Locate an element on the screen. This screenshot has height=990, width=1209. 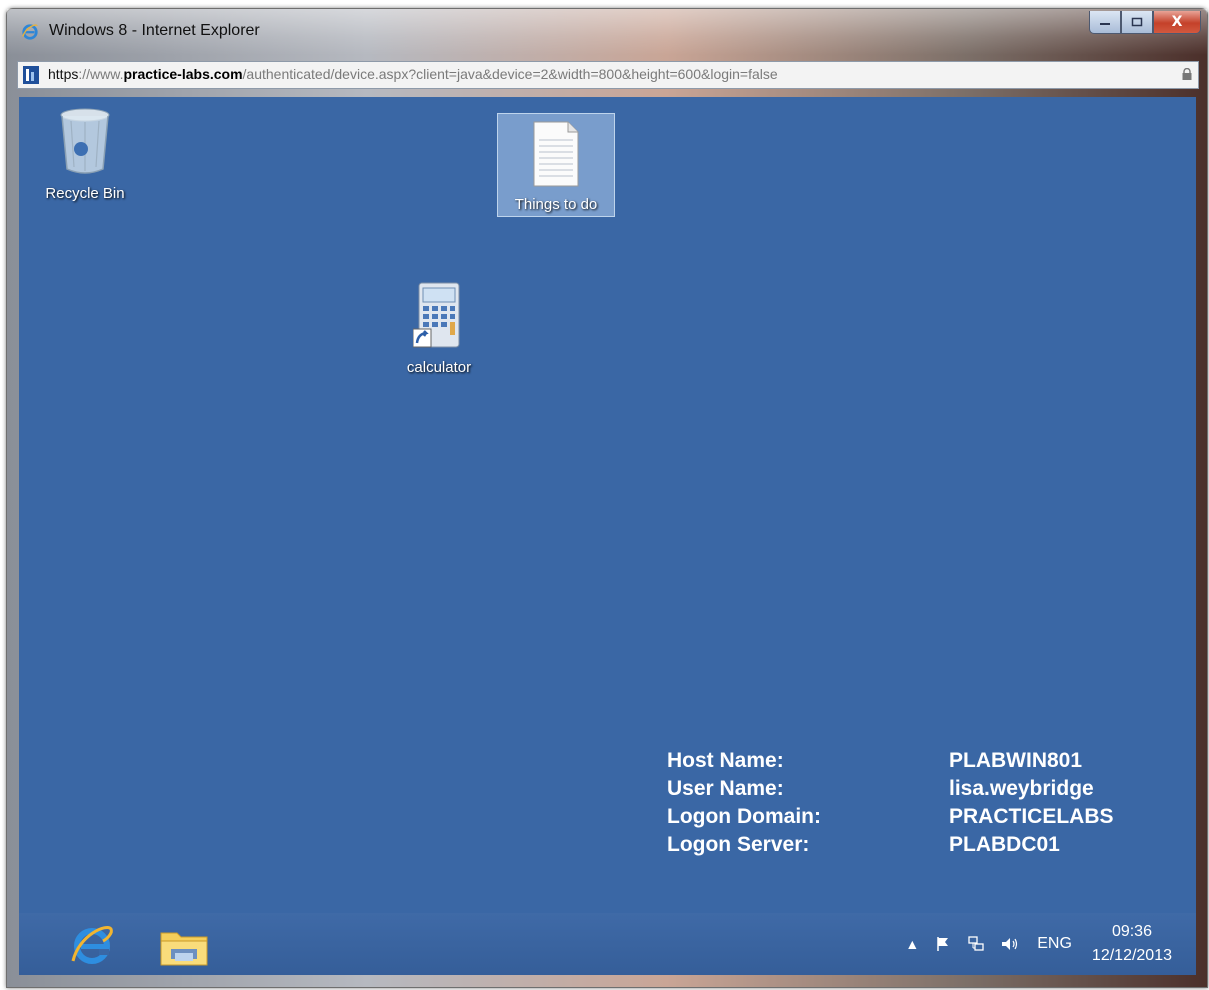
info-key: Host Name: is located at coordinates (725, 760).